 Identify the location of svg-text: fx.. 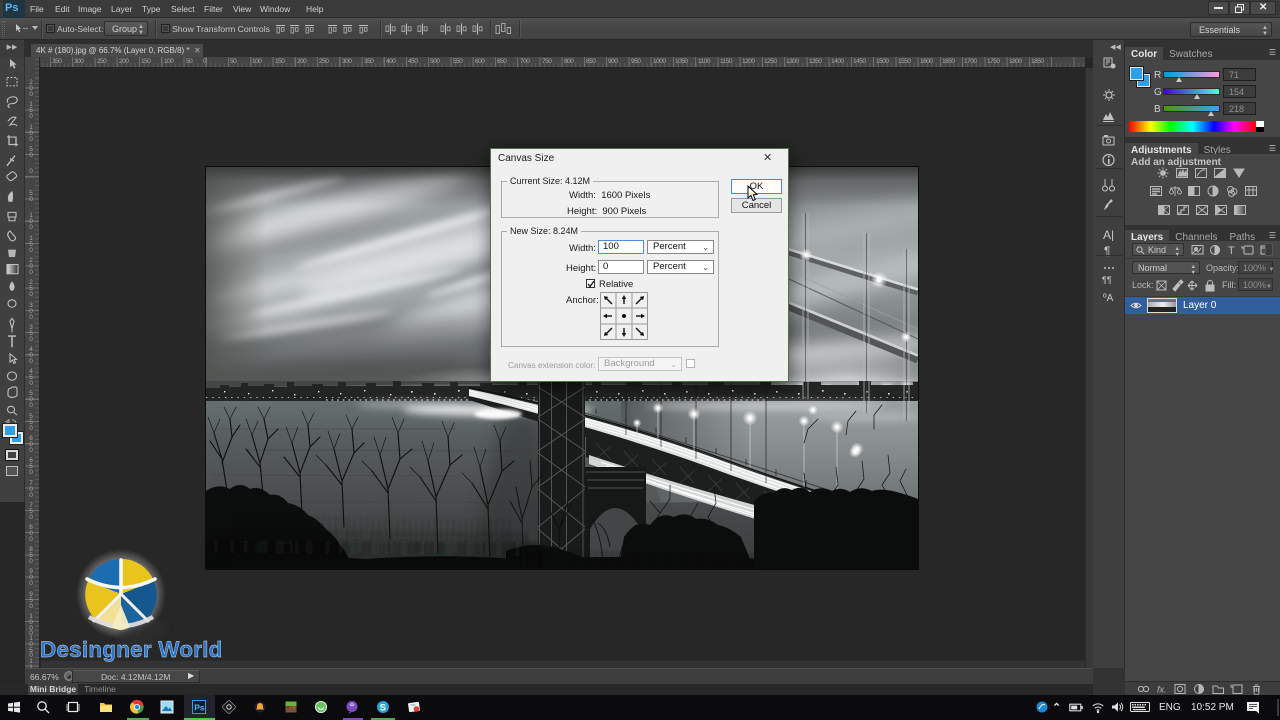
(1162, 690).